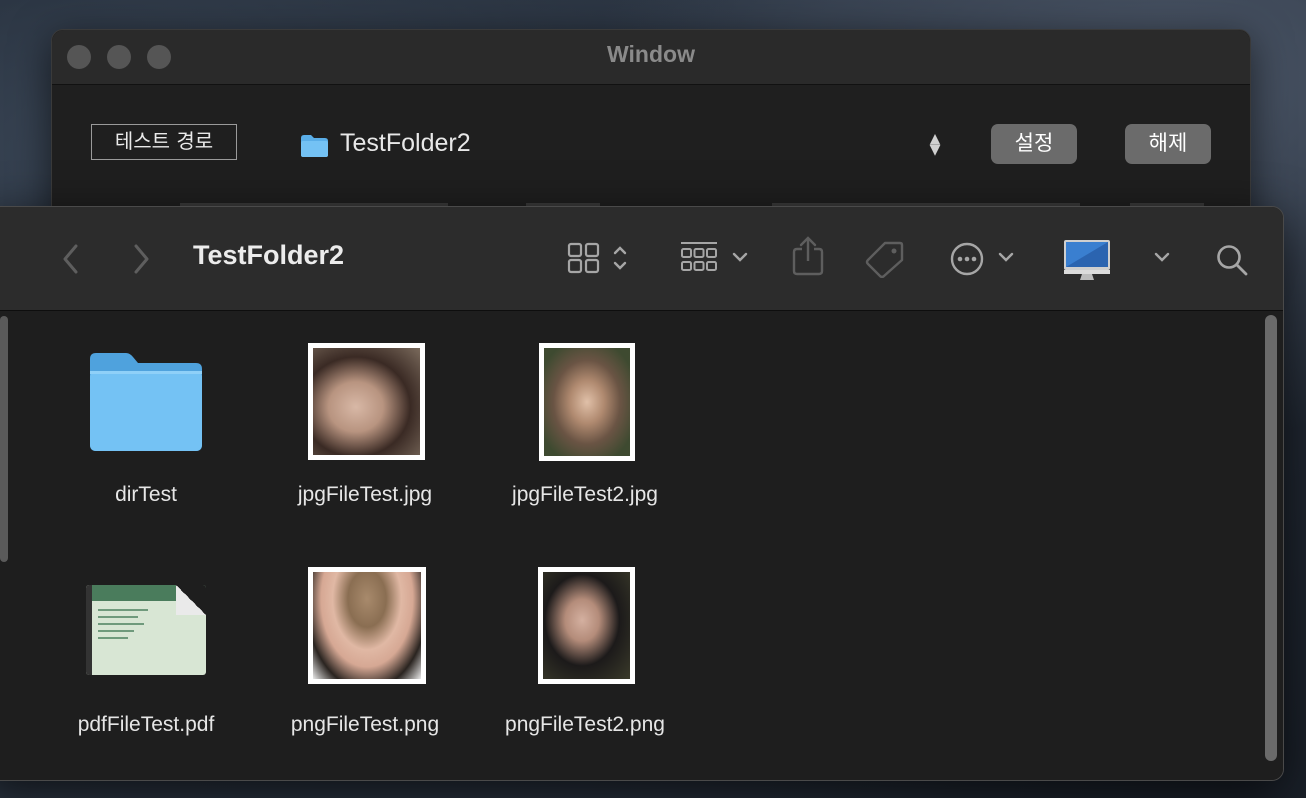  I want to click on file-name: pngFileTest.png, so click(365, 724).